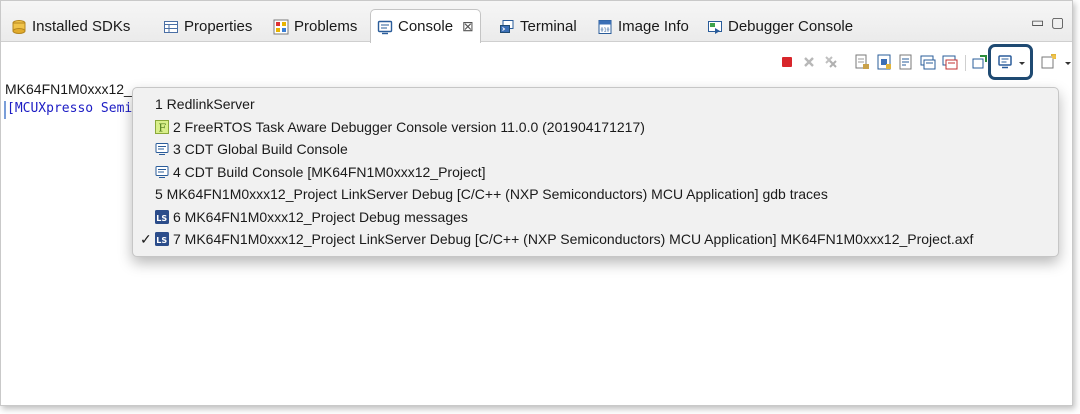  What do you see at coordinates (81, 26) in the screenshot?
I see `tab-label: Installed SDKs` at bounding box center [81, 26].